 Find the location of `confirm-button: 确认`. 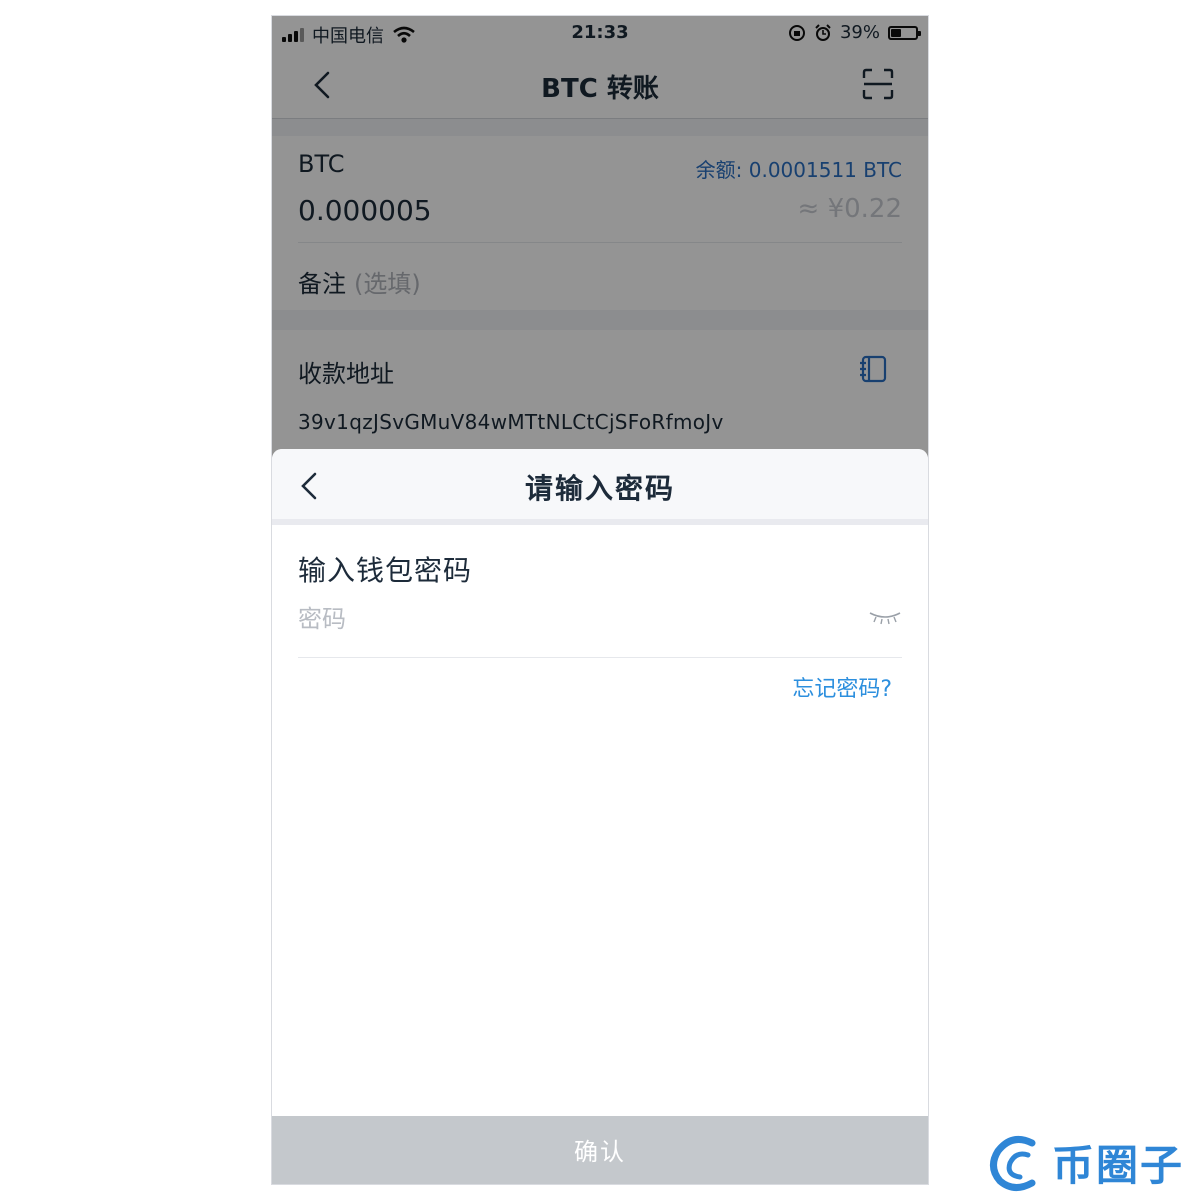

confirm-button: 确认 is located at coordinates (600, 1150).